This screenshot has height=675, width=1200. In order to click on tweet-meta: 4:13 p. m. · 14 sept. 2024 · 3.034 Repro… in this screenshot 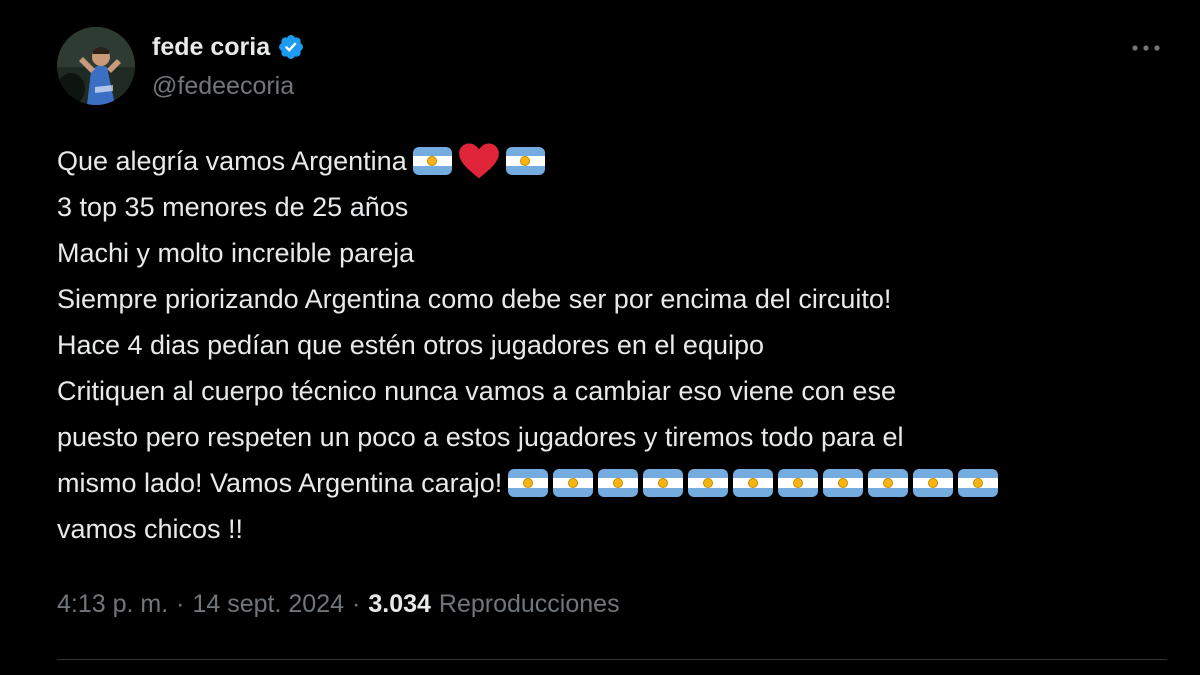, I will do `click(338, 604)`.